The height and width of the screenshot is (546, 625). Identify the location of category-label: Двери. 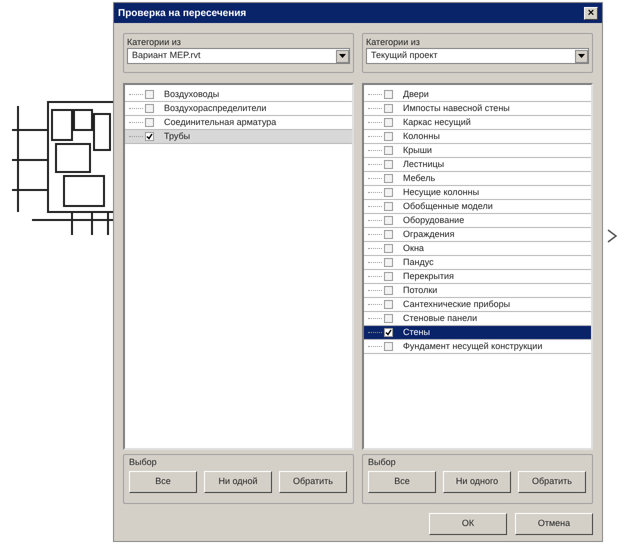
(416, 94).